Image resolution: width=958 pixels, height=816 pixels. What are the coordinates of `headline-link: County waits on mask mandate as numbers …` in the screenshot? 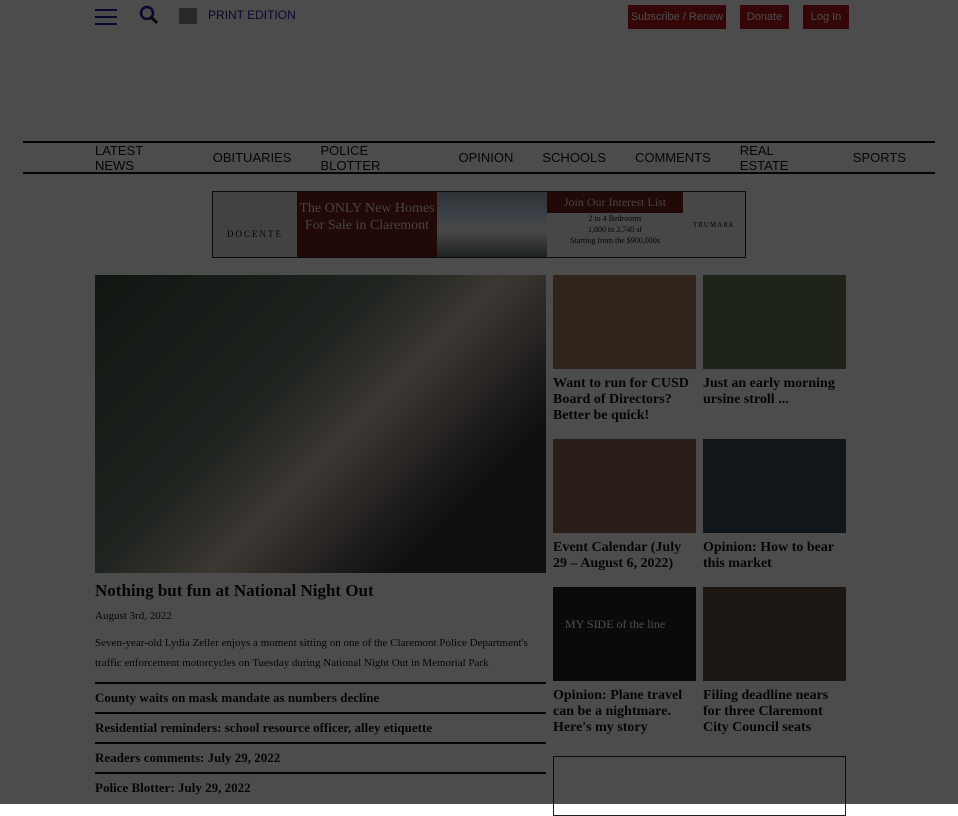 It's located at (320, 697).